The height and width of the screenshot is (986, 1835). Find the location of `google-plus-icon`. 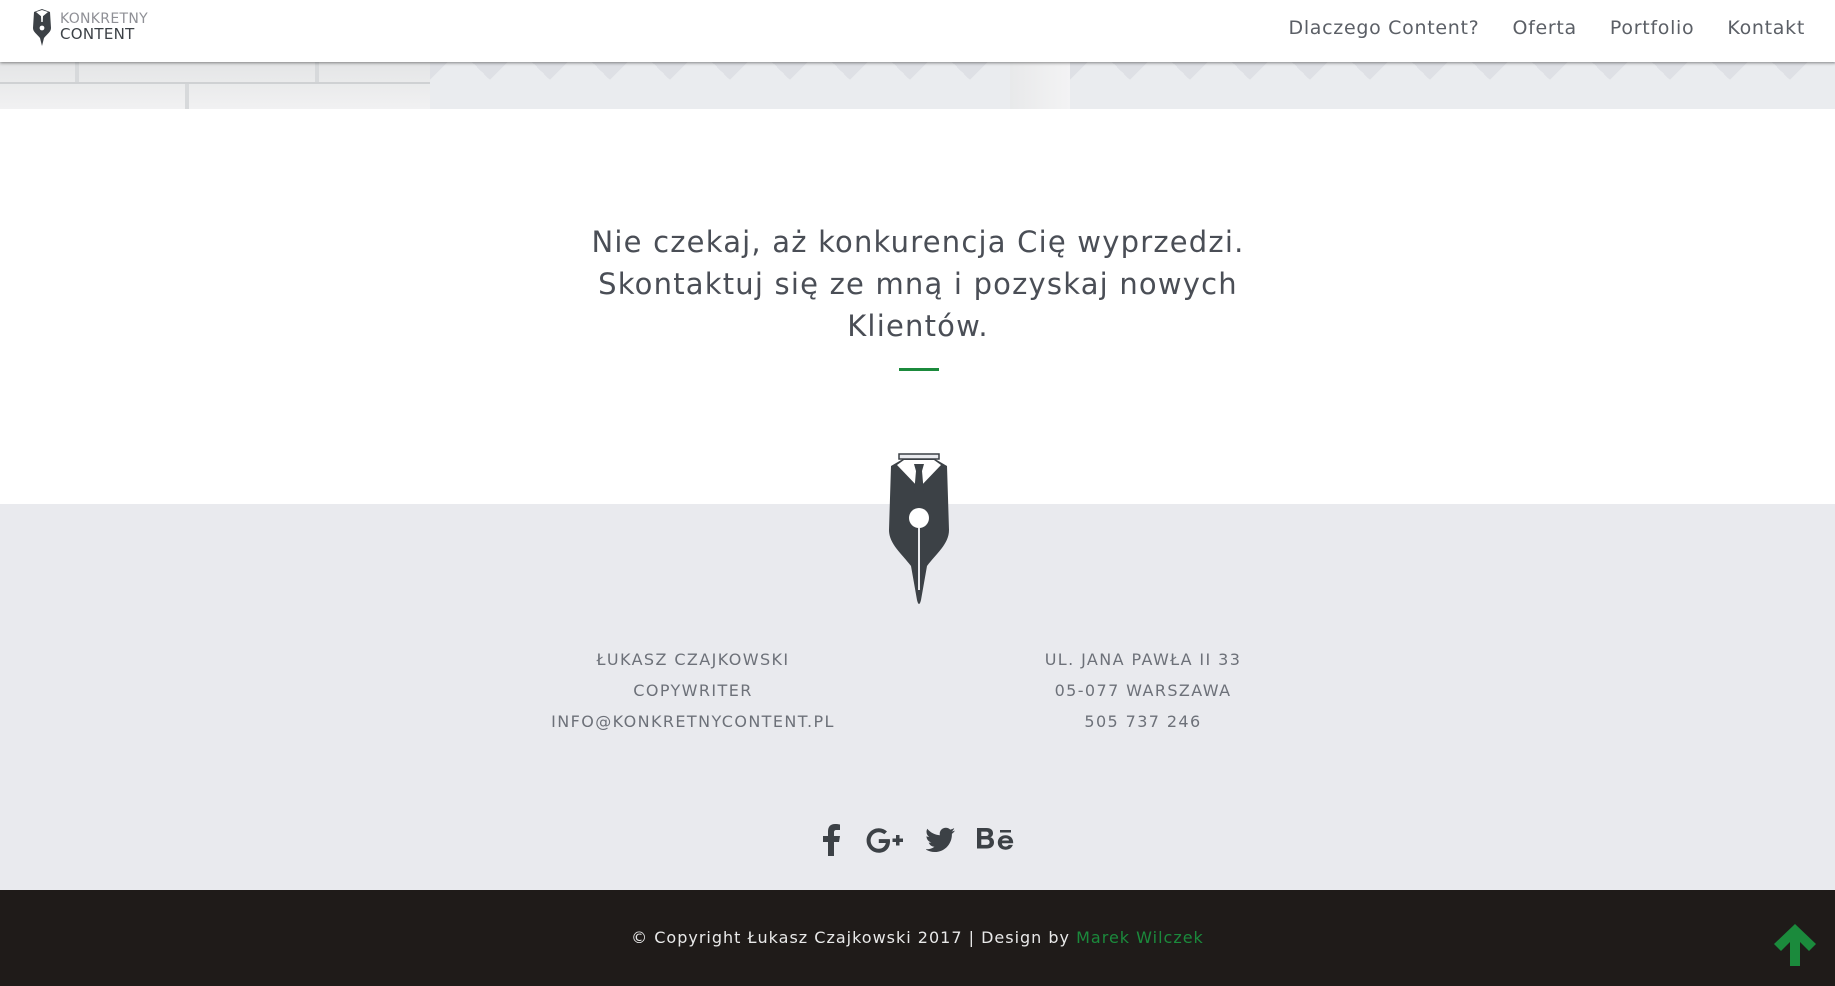

google-plus-icon is located at coordinates (884, 840).